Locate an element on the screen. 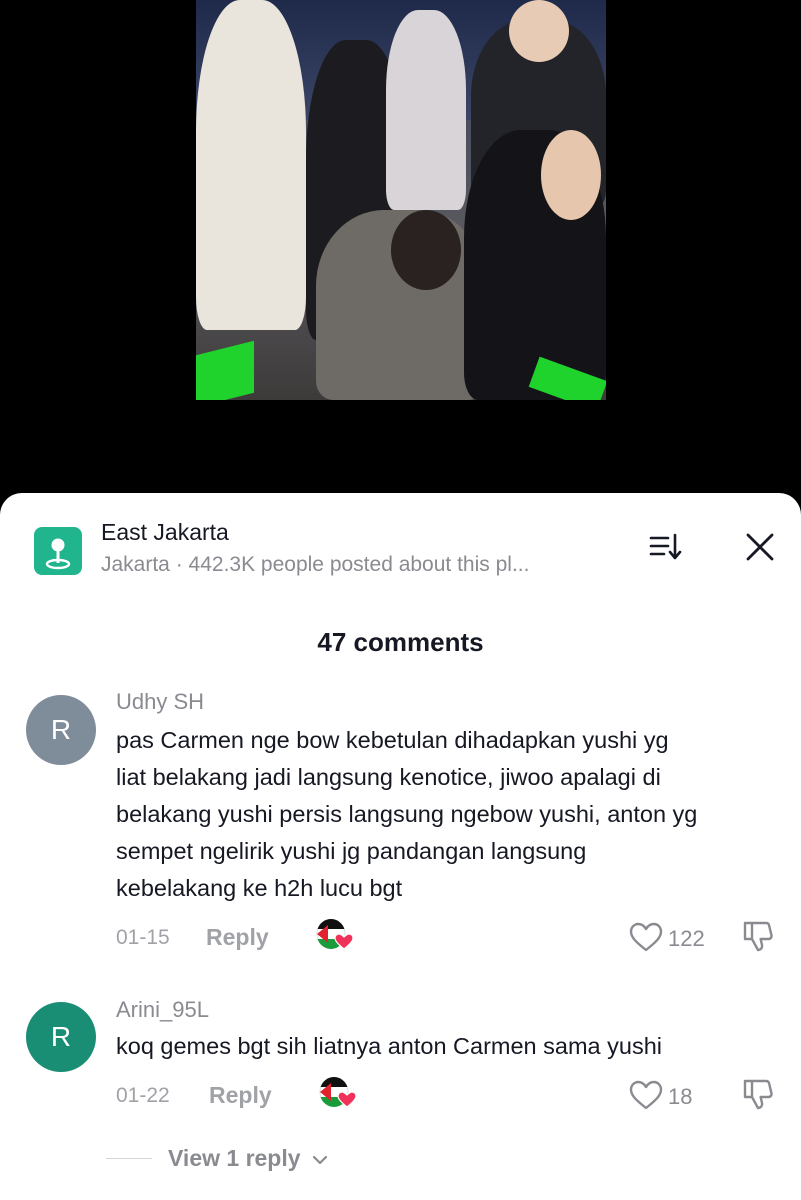 The image size is (801, 1200). green-card is located at coordinates (225, 370).